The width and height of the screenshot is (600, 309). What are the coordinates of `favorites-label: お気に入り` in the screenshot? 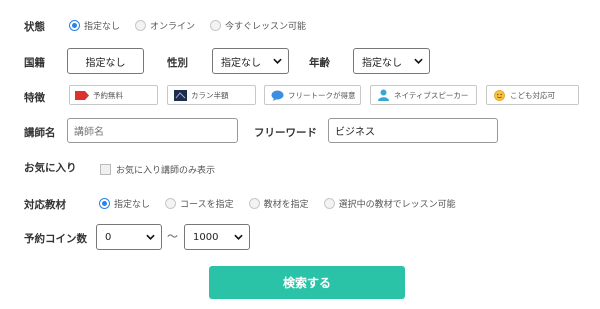 It's located at (50, 168).